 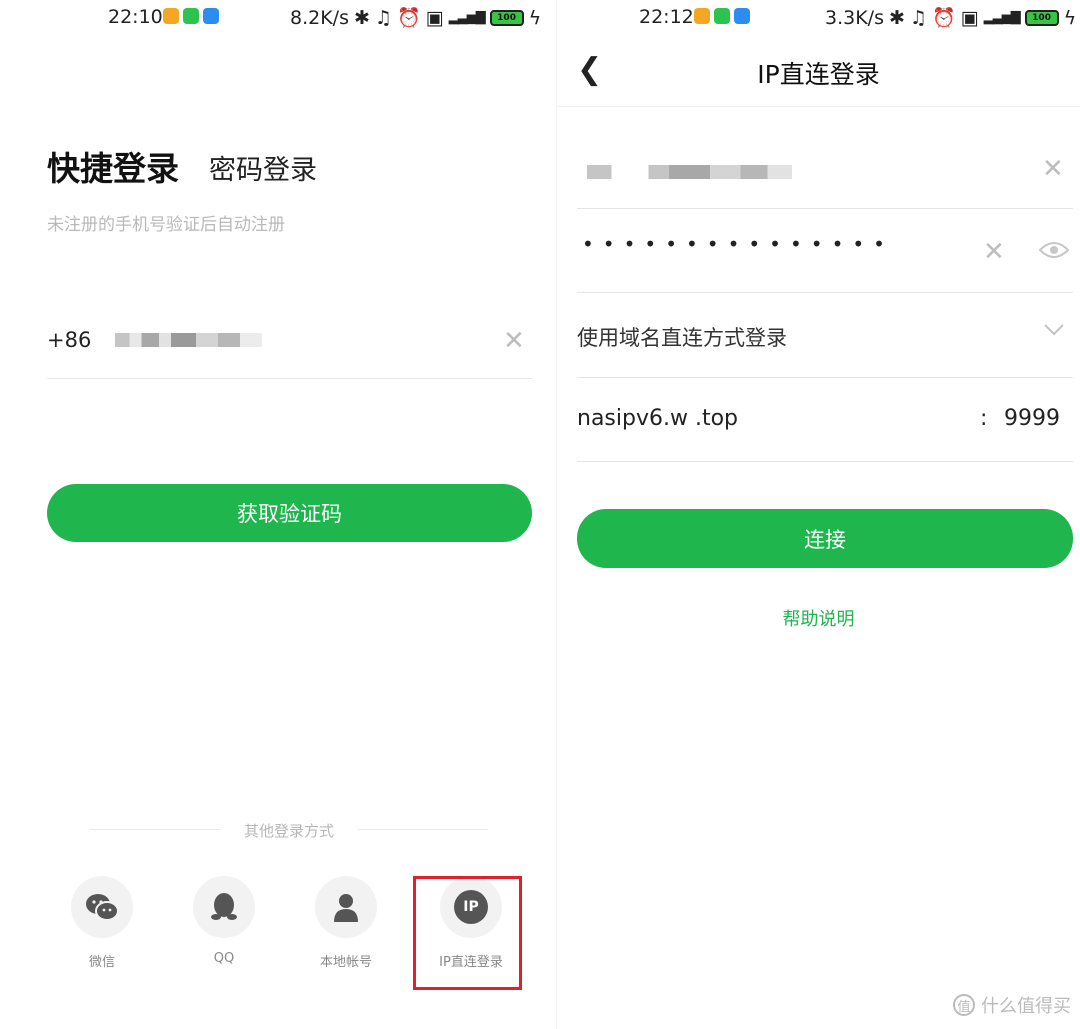 I want to click on other-login-divider: 其他登录方式, so click(x=289, y=830).